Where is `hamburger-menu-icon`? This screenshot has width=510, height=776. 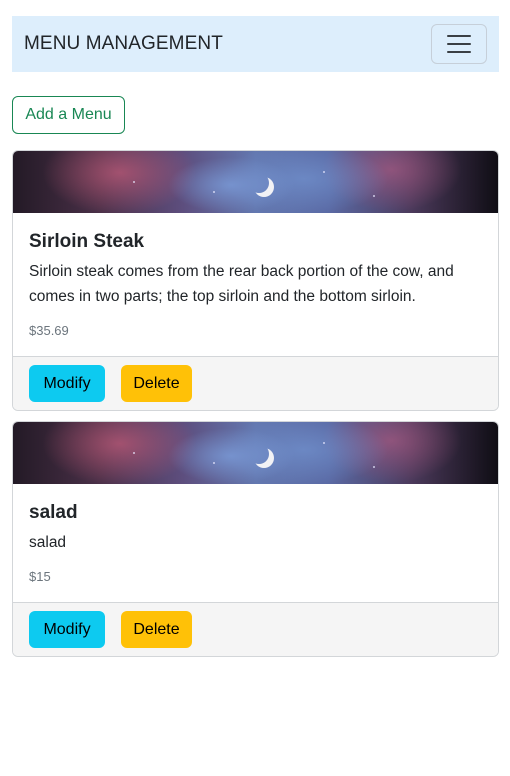
hamburger-menu-icon is located at coordinates (459, 36).